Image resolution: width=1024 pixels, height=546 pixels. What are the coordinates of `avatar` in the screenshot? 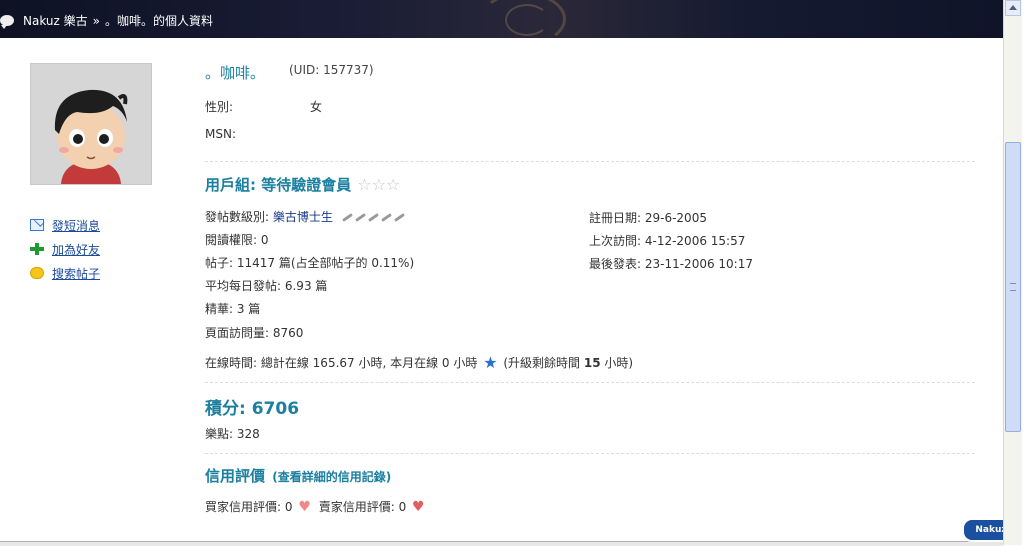 It's located at (91, 124).